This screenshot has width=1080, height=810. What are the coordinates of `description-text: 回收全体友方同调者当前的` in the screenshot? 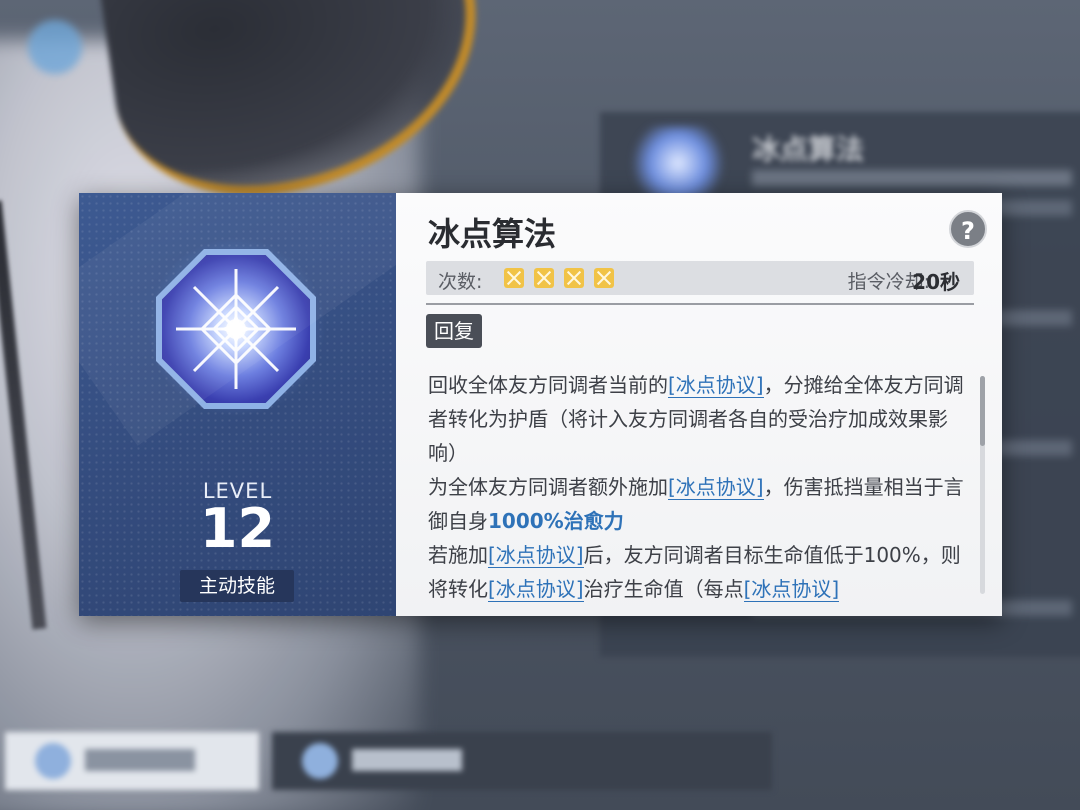 It's located at (548, 385).